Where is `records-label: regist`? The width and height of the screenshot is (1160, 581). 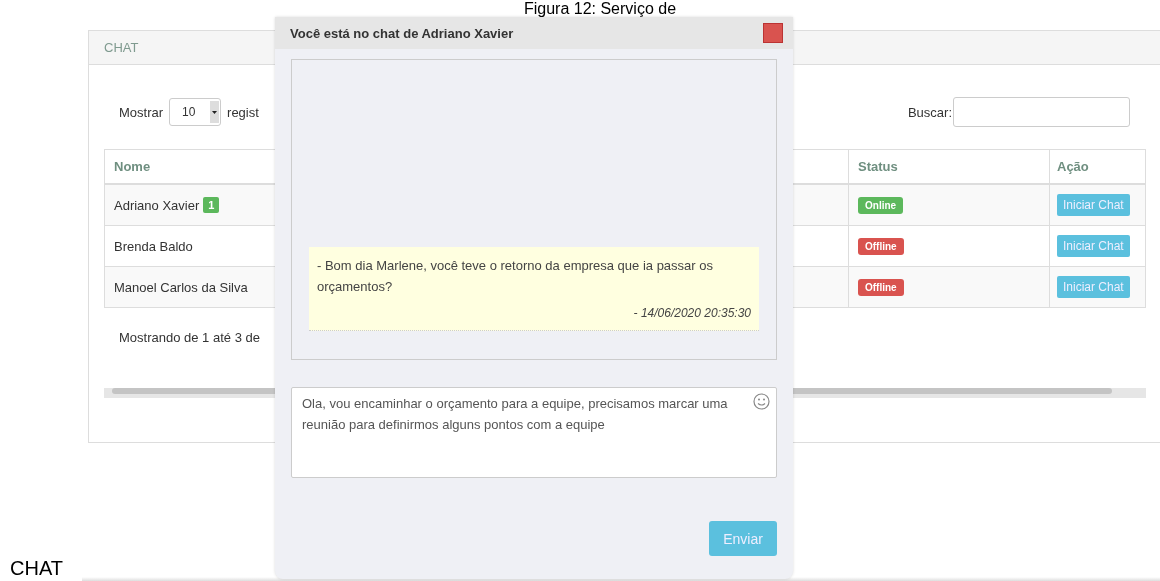
records-label: regist is located at coordinates (243, 112).